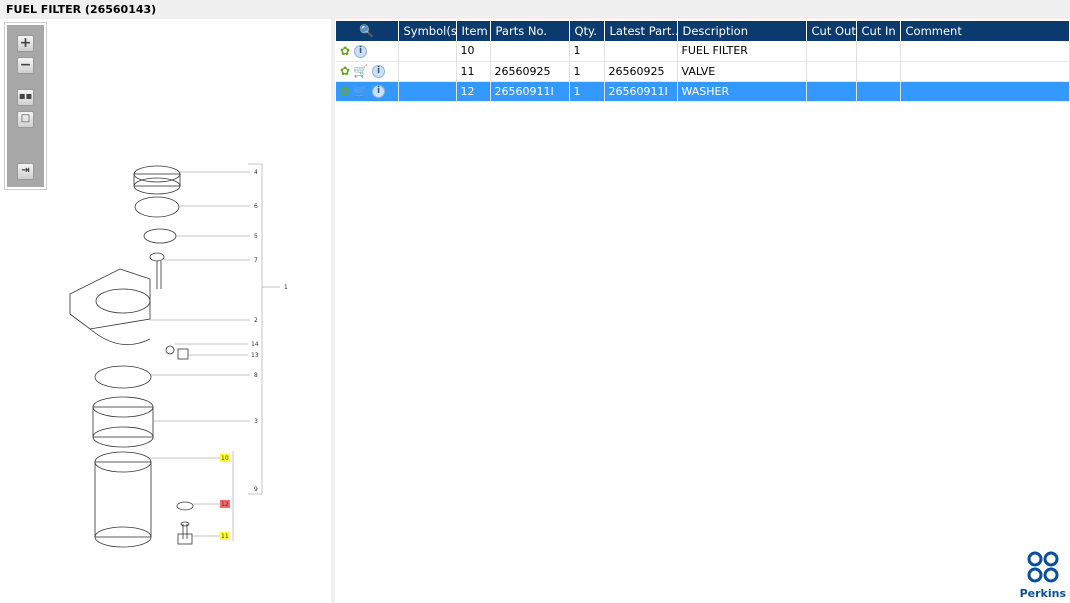 This screenshot has width=1070, height=603. Describe the element at coordinates (256, 172) in the screenshot. I see `callout-4: 4` at that location.